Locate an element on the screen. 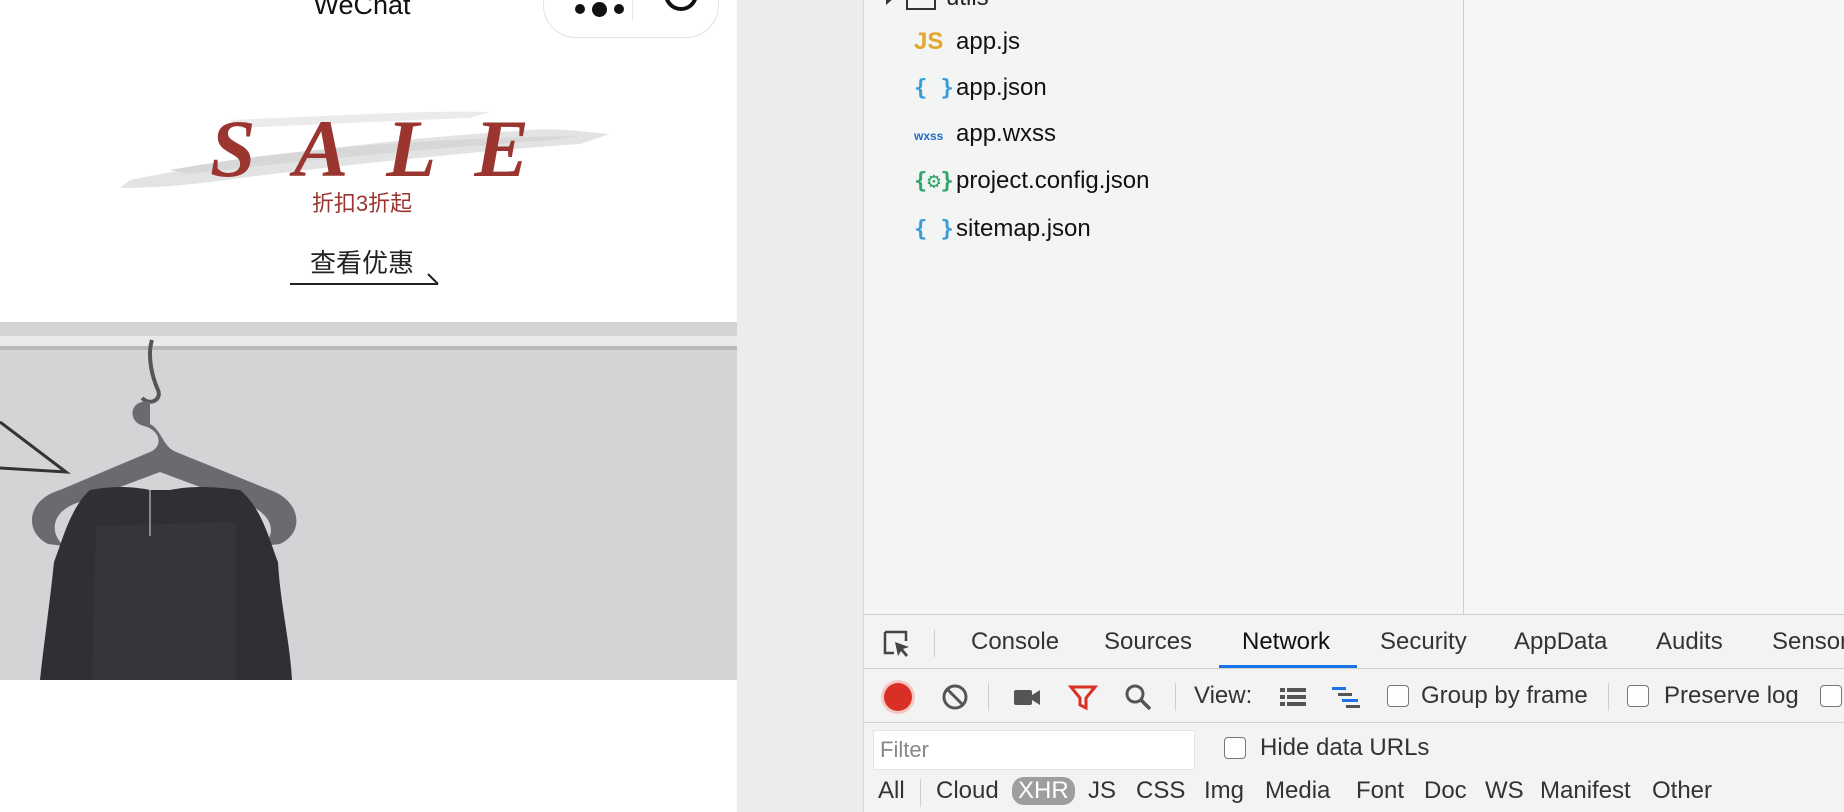 This screenshot has height=812, width=1844. type-other: Other is located at coordinates (1682, 791).